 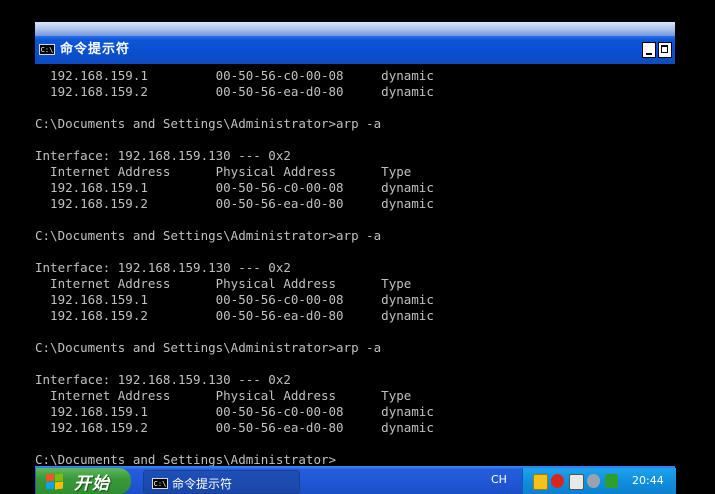 I want to click on taskbar-item-cmd: C:\ 命令提示符, so click(x=221, y=482).